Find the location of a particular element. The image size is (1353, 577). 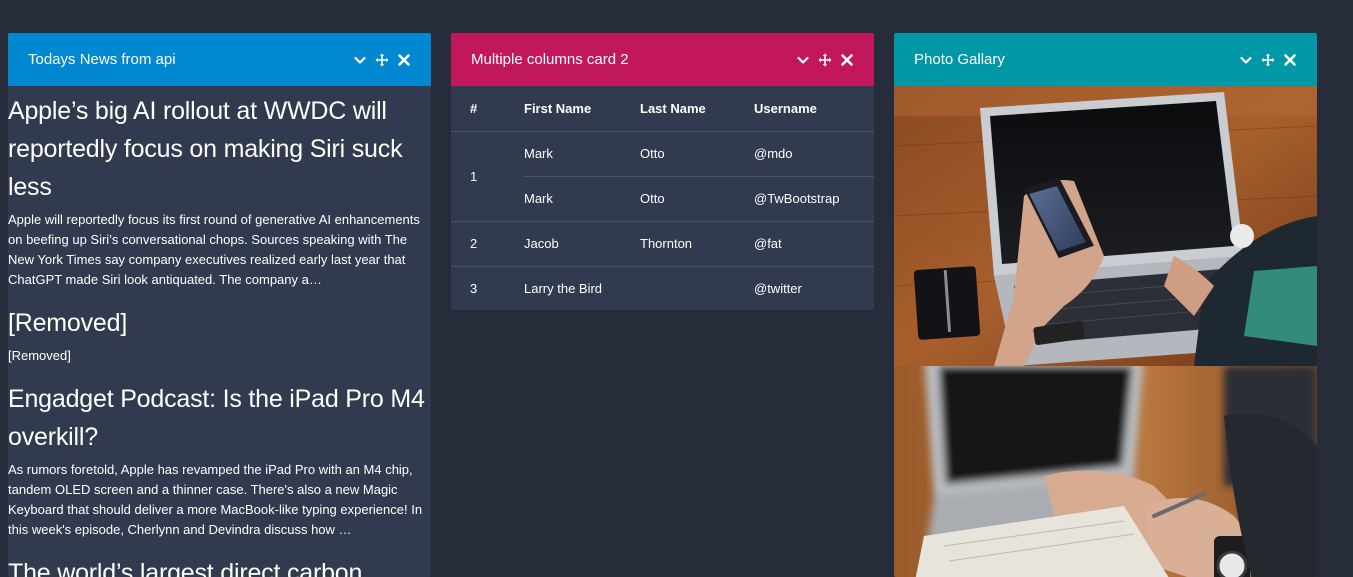

cell-last-name is located at coordinates (697, 288).